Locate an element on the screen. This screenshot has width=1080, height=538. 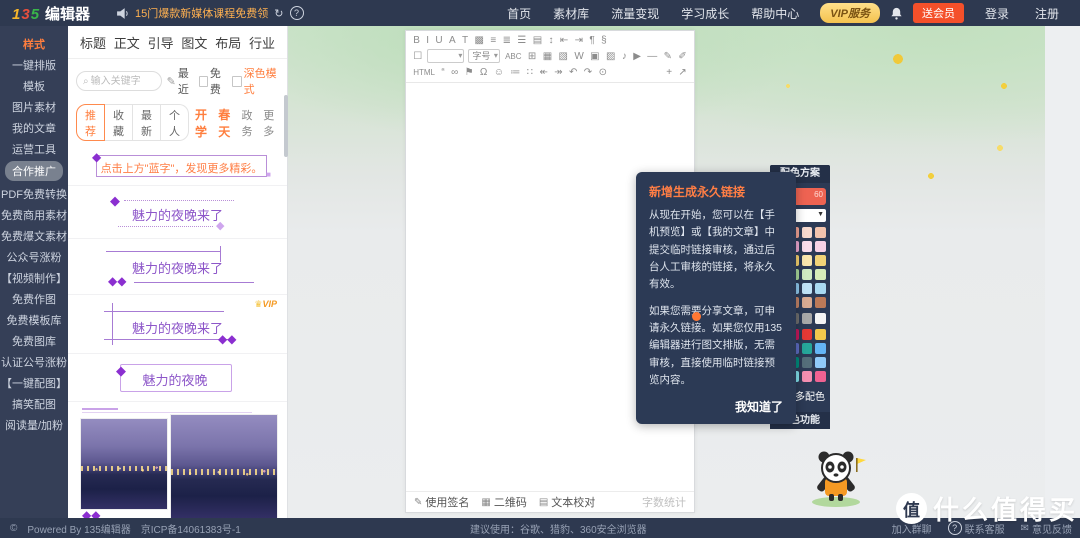
indent-icon: ⇥ is located at coordinates (578, 40).